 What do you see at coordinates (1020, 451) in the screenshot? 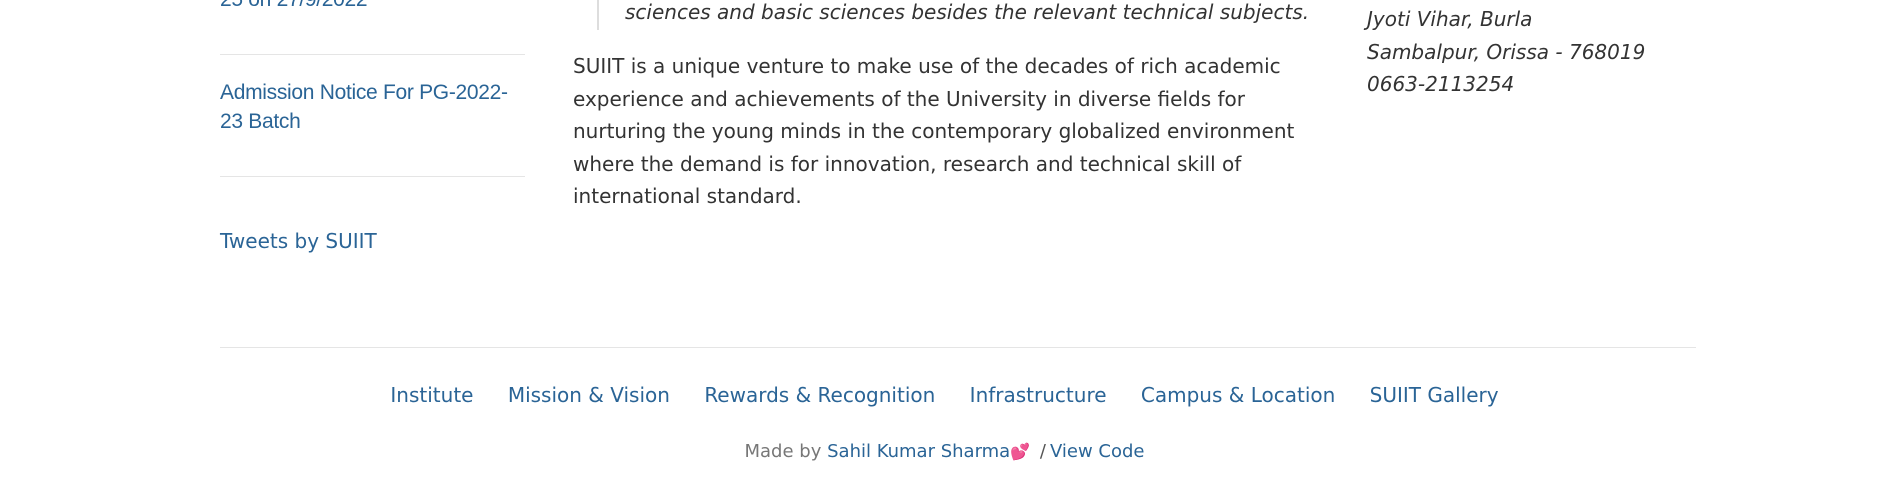
I see `heart-icon: 💕` at bounding box center [1020, 451].